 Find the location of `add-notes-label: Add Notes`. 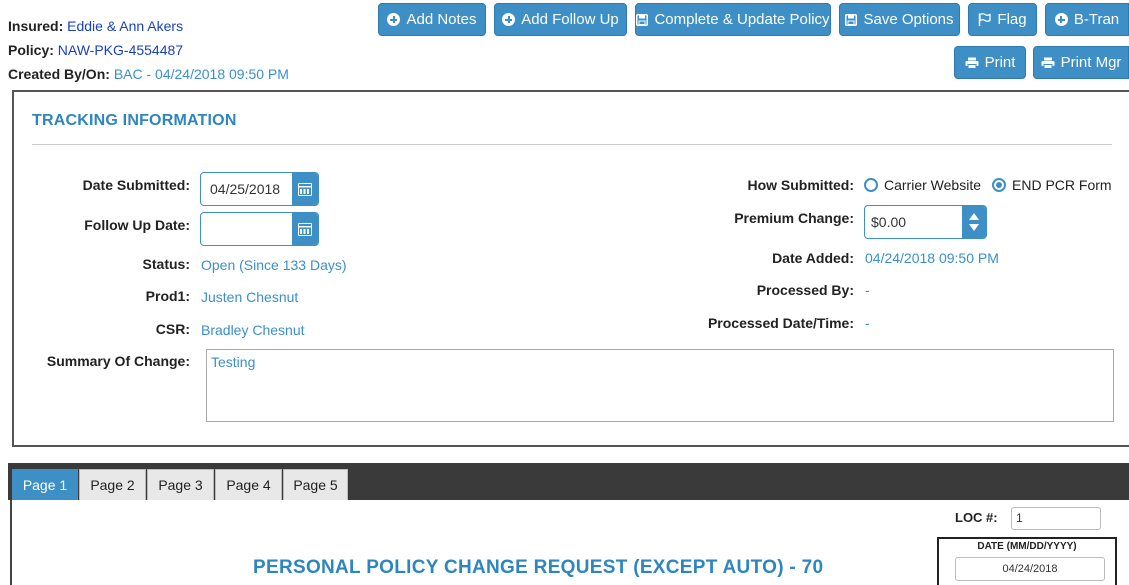

add-notes-label: Add Notes is located at coordinates (441, 19).